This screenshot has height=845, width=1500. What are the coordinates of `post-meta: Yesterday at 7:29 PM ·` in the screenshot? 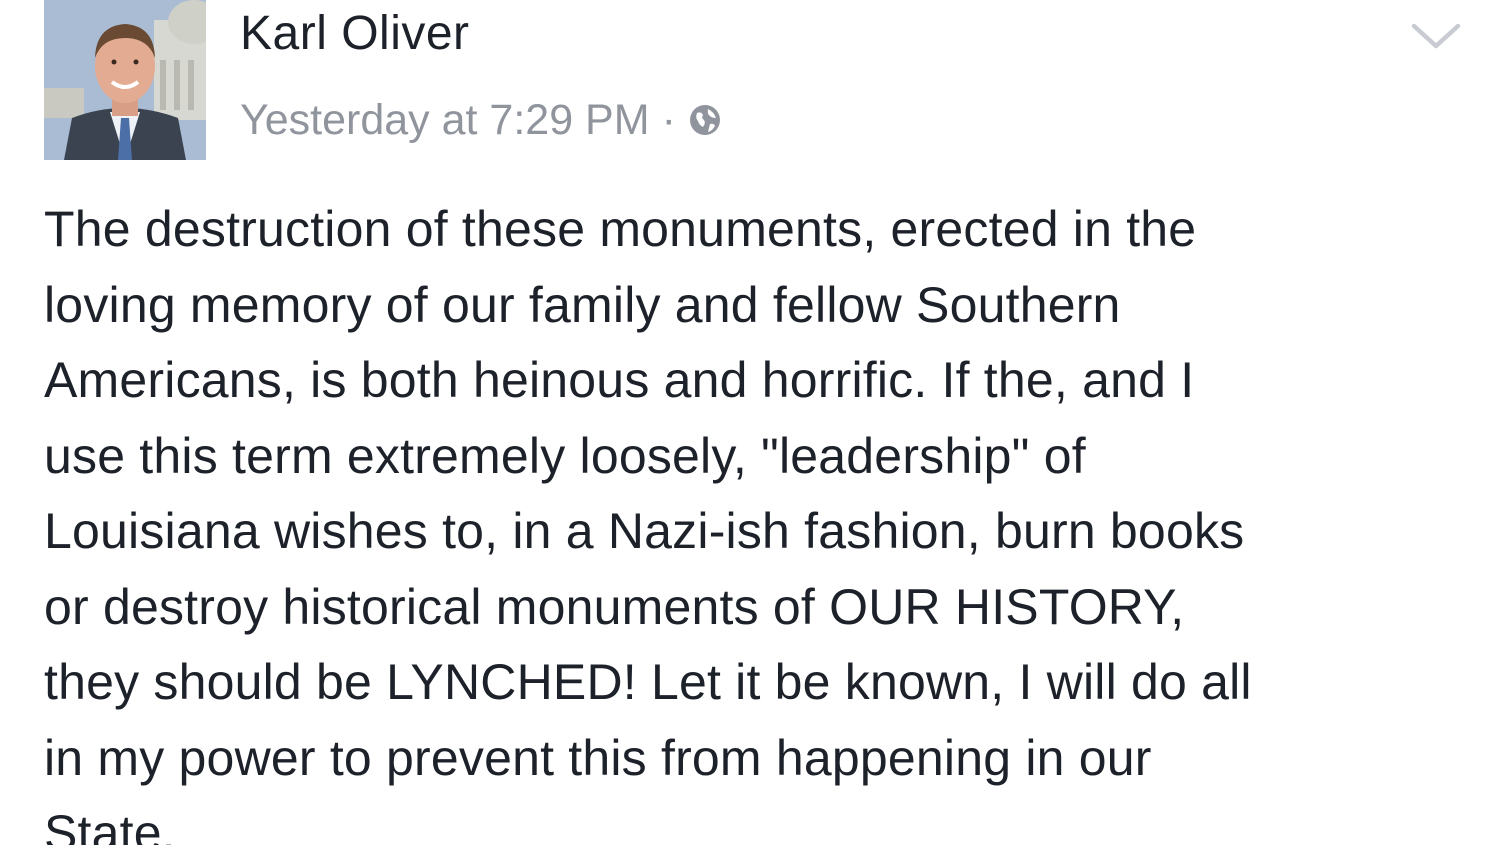 It's located at (481, 120).